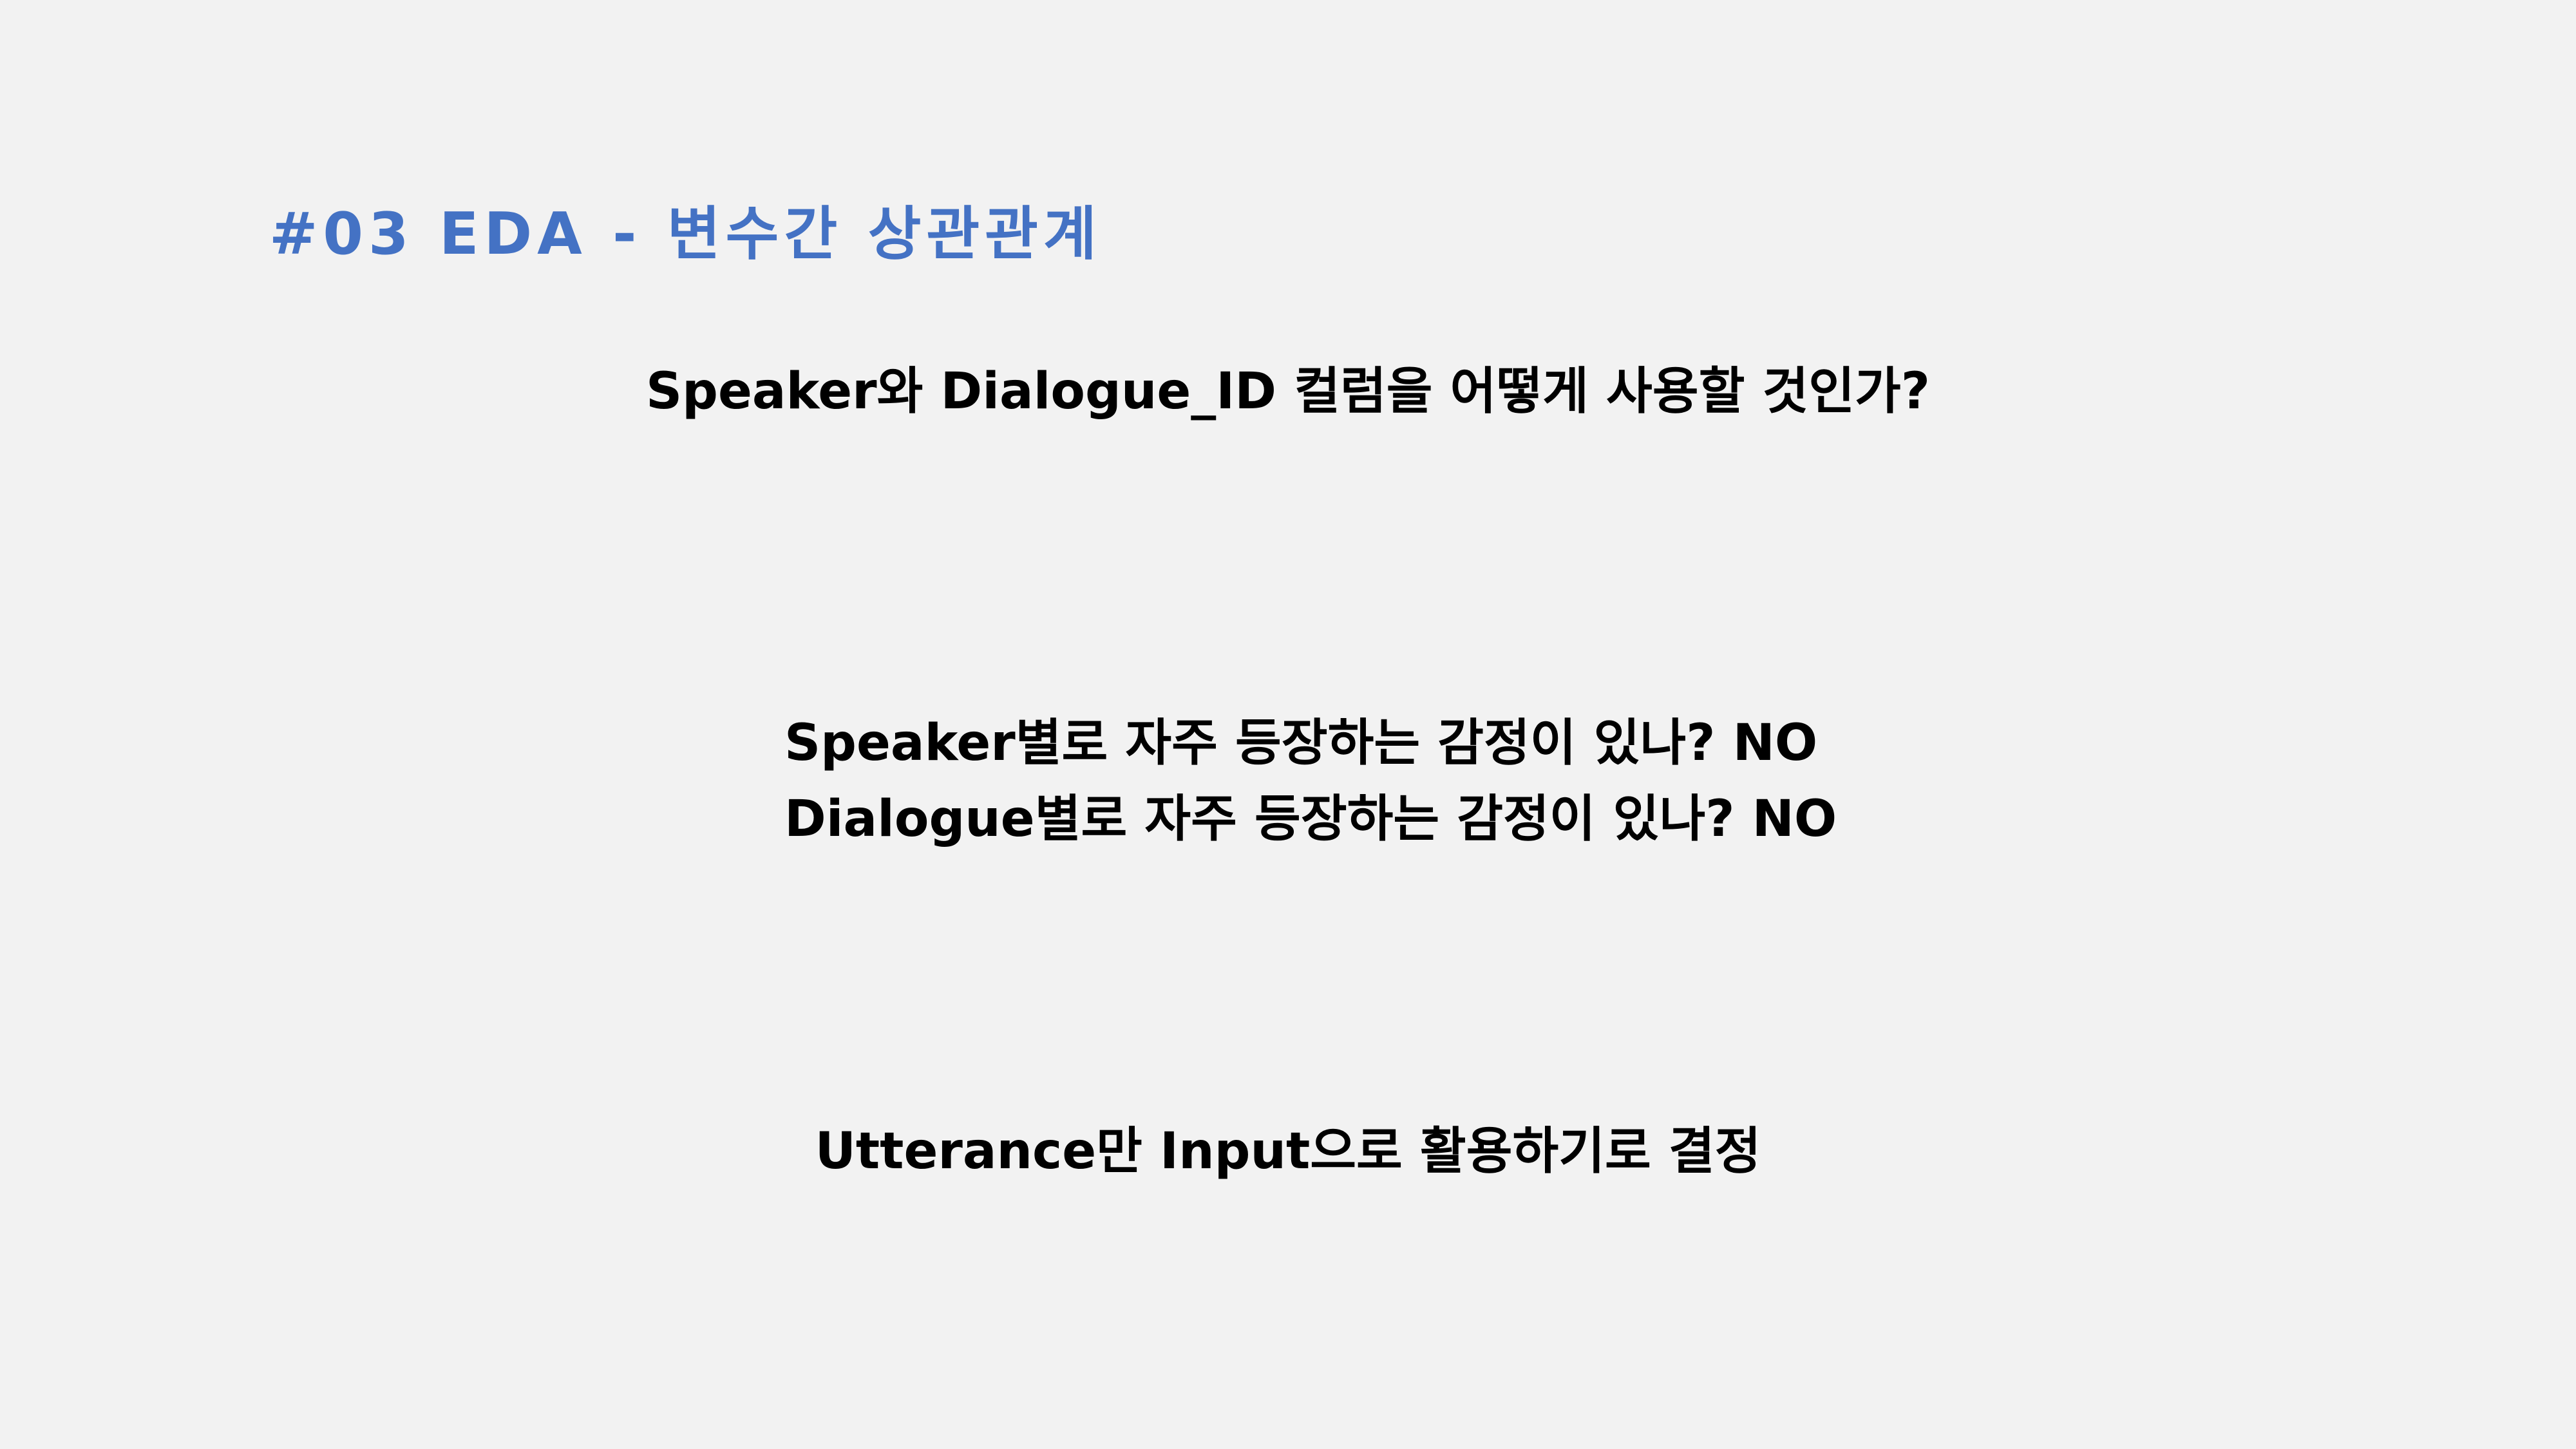 The image size is (2576, 1449). I want to click on finding-speaker: Speaker별로 자주 등장하는 감정이 있나? NO, so click(1301, 743).